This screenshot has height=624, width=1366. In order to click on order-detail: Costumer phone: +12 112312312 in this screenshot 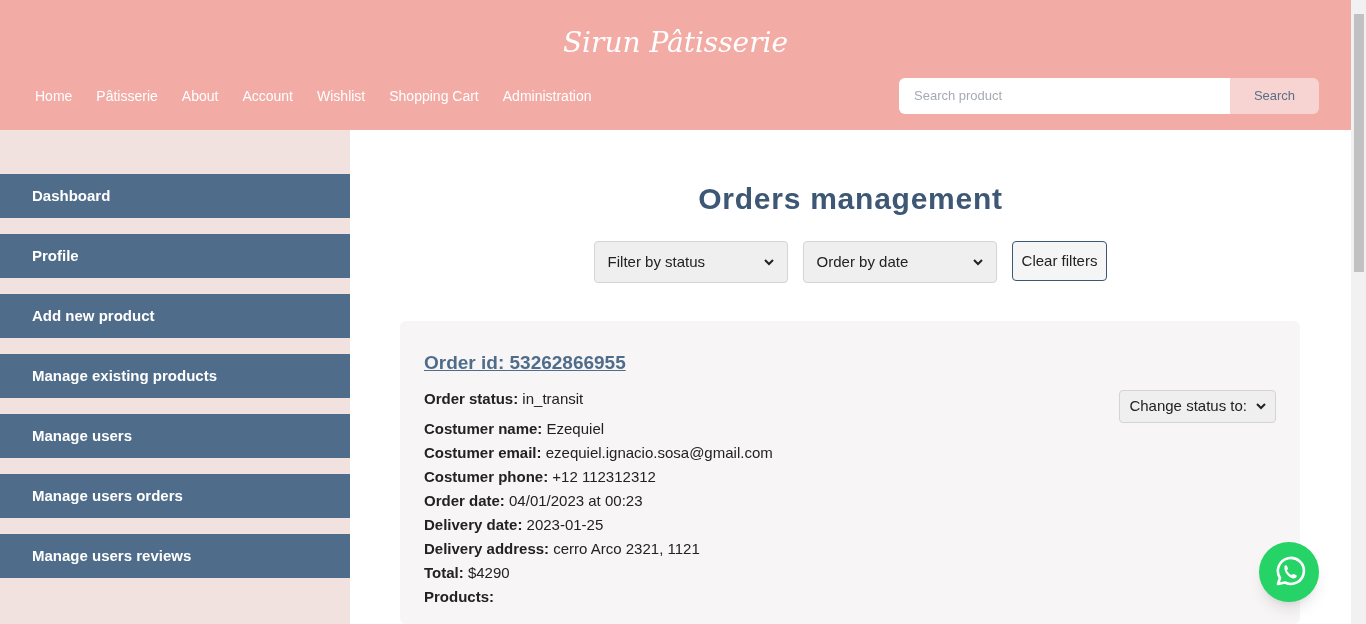, I will do `click(540, 476)`.